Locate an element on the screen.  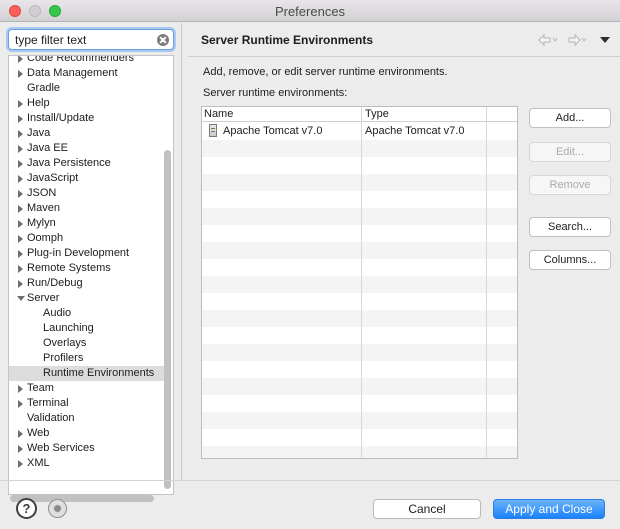
back-arrow-icon is located at coordinates (548, 40).